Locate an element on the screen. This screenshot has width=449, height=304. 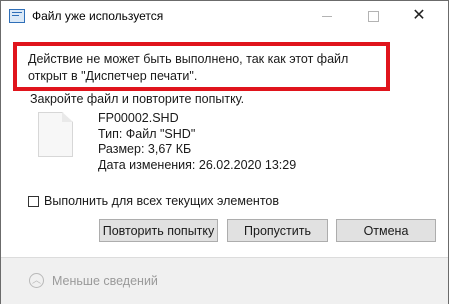
file-size: Размер: 3,67 КБ is located at coordinates (145, 149).